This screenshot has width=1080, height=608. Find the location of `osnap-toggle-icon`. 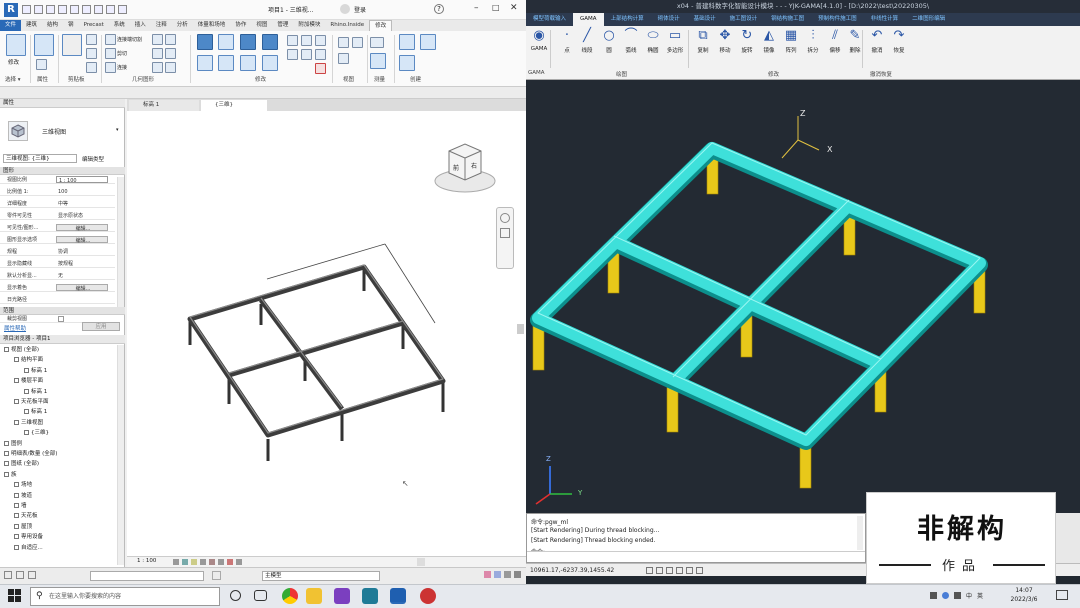

osnap-toggle-icon is located at coordinates (689, 570).